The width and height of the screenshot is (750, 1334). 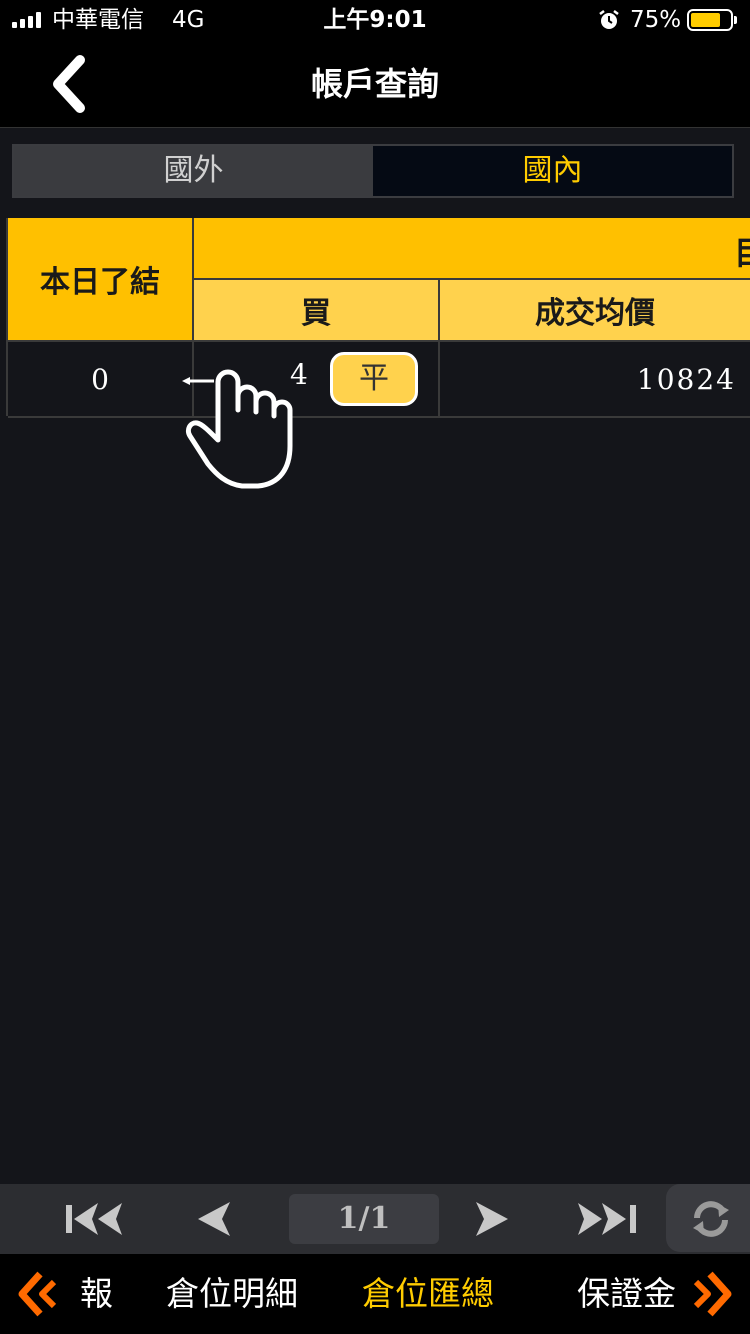 What do you see at coordinates (237, 429) in the screenshot?
I see `swipe-hand-icon` at bounding box center [237, 429].